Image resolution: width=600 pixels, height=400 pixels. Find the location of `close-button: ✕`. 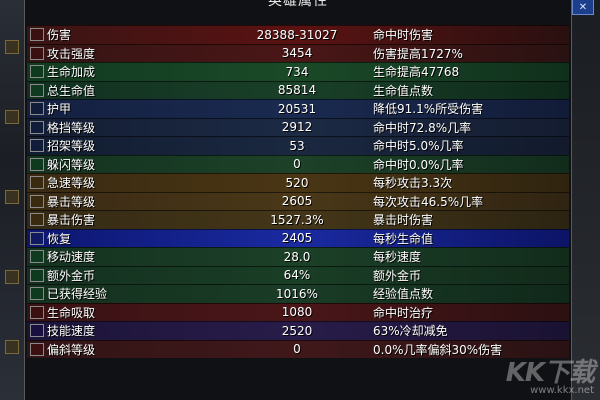

close-button: ✕ is located at coordinates (583, 7).